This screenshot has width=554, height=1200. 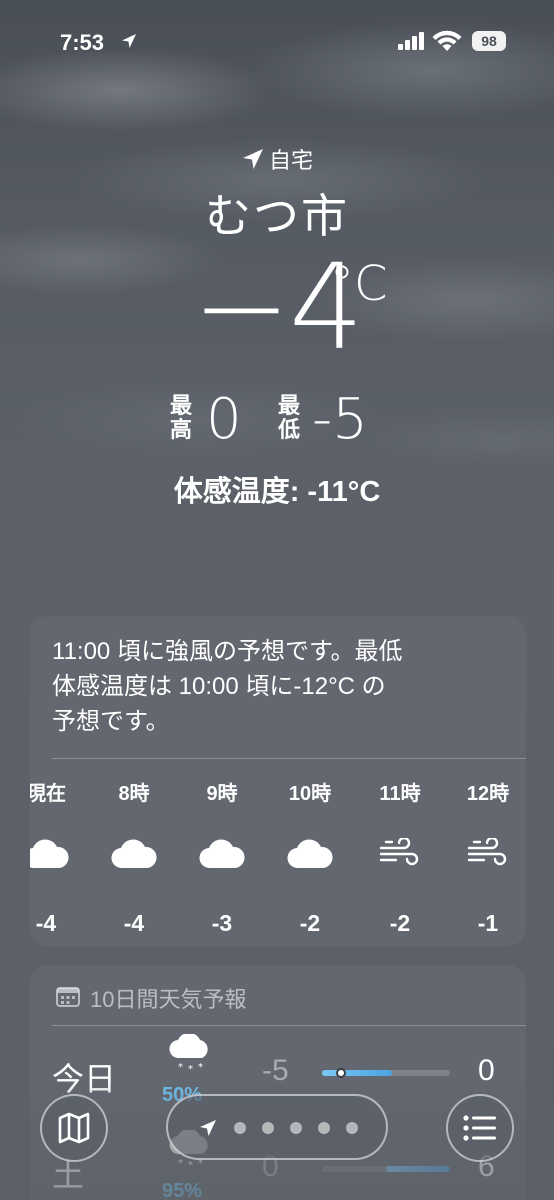 I want to click on city-list-button, so click(x=480, y=1128).